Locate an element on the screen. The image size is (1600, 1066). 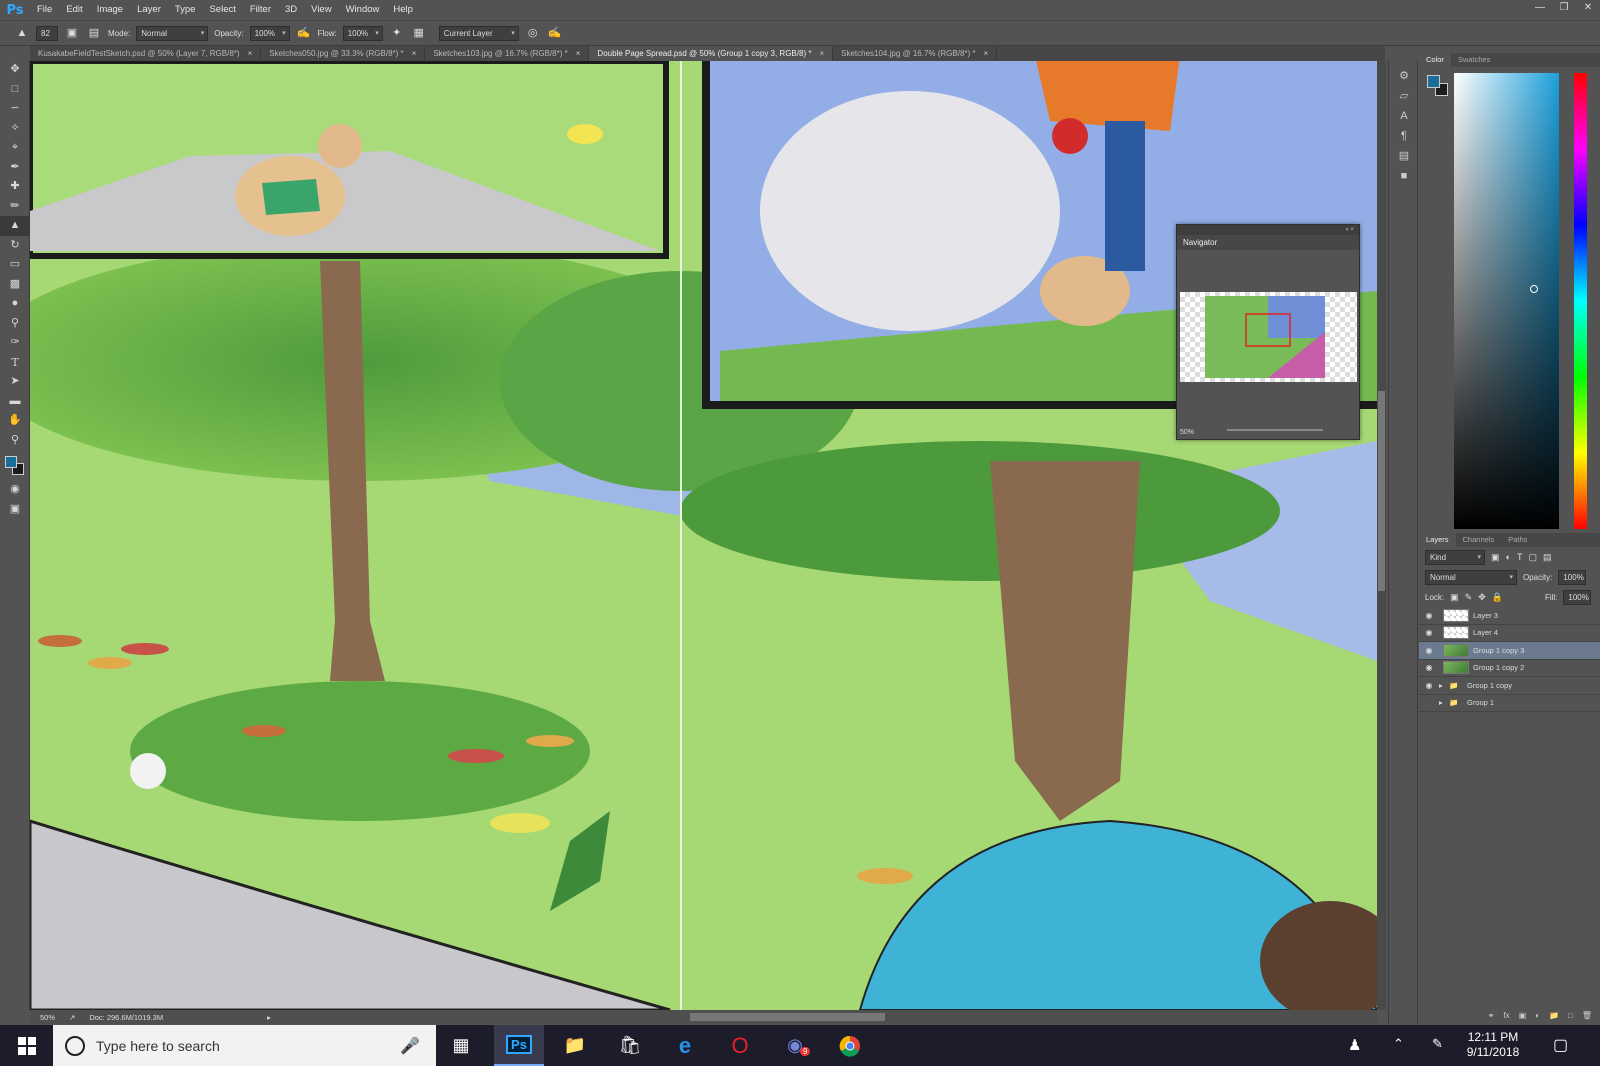
store-icon: 🛍 is located at coordinates (630, 1045).